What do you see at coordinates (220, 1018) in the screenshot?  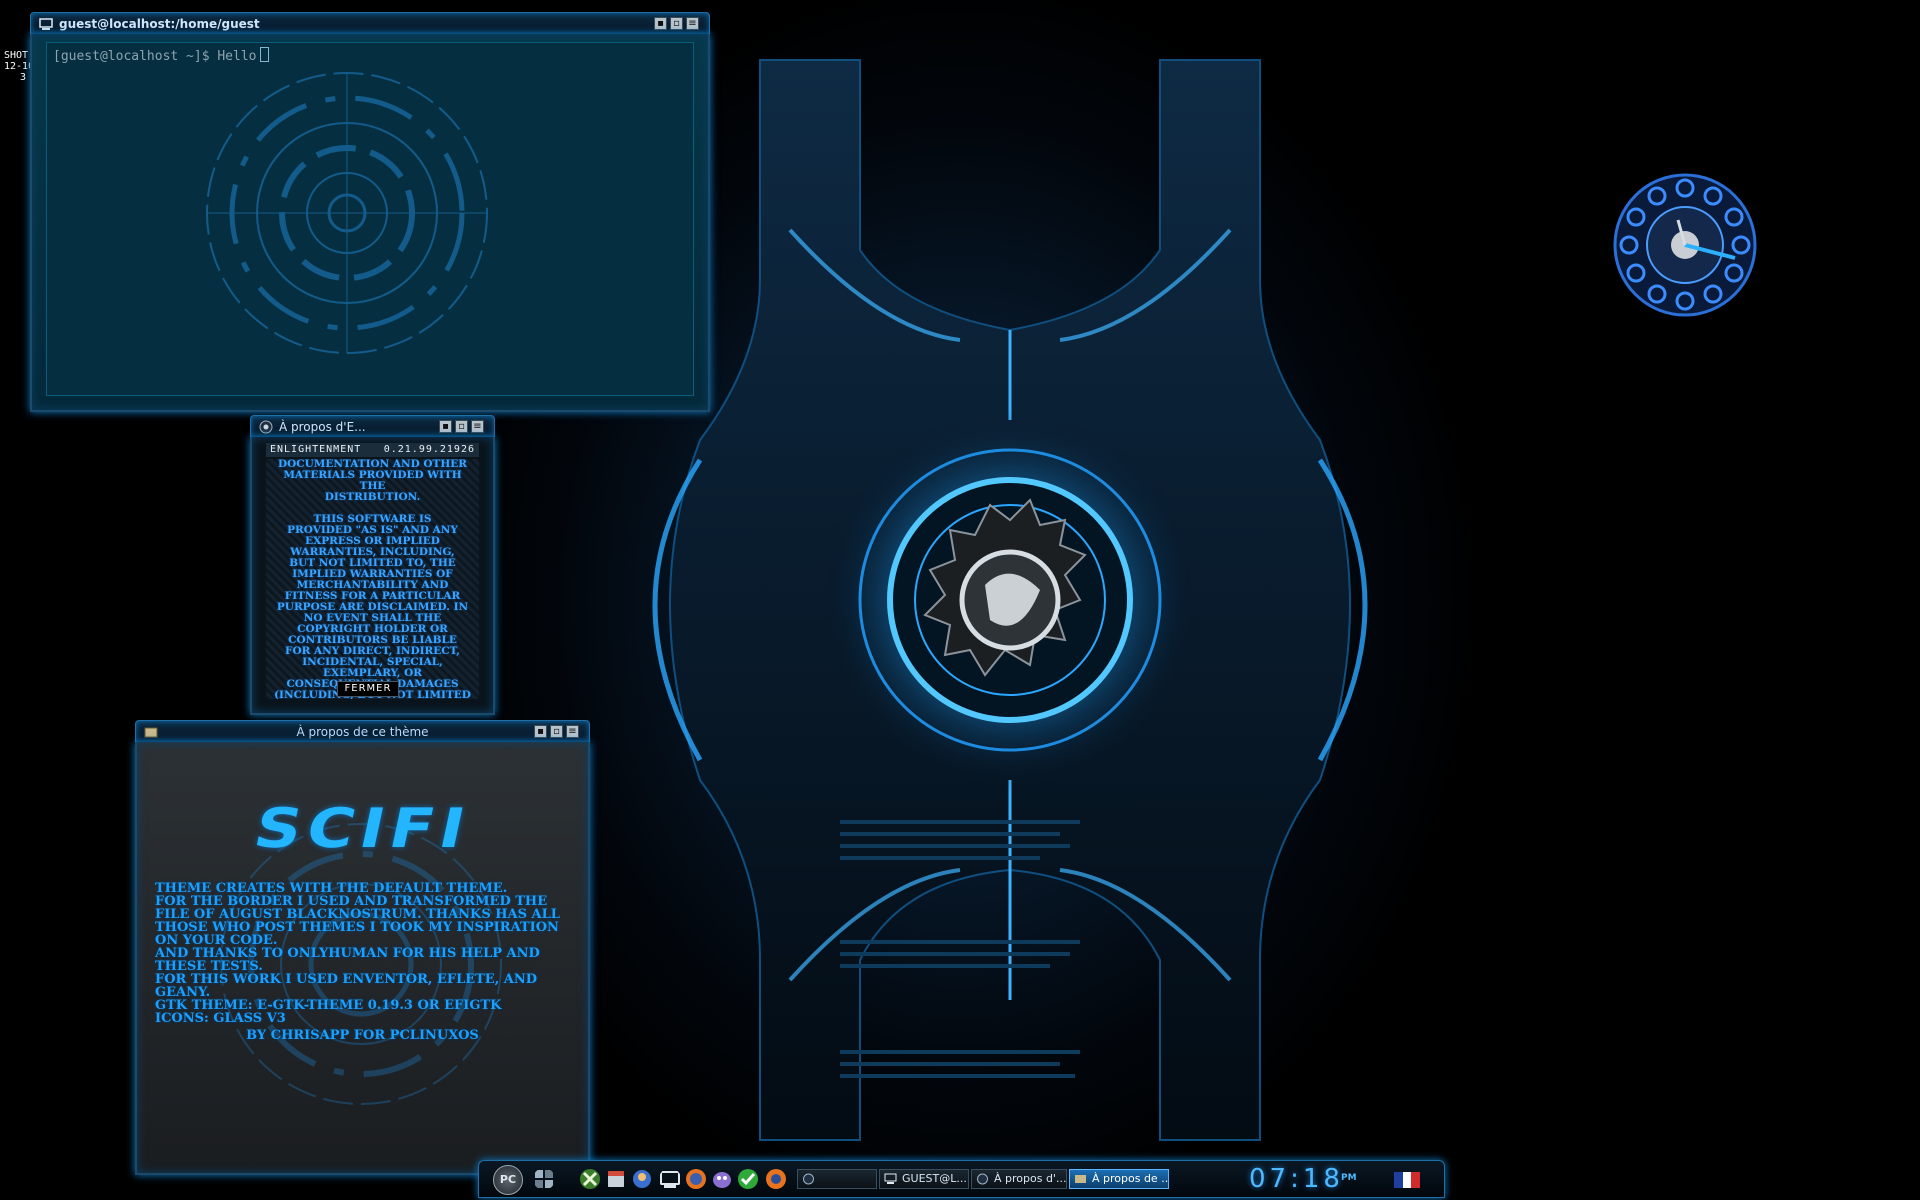 I see `theme-text-line: ICONS: GLASS V3` at bounding box center [220, 1018].